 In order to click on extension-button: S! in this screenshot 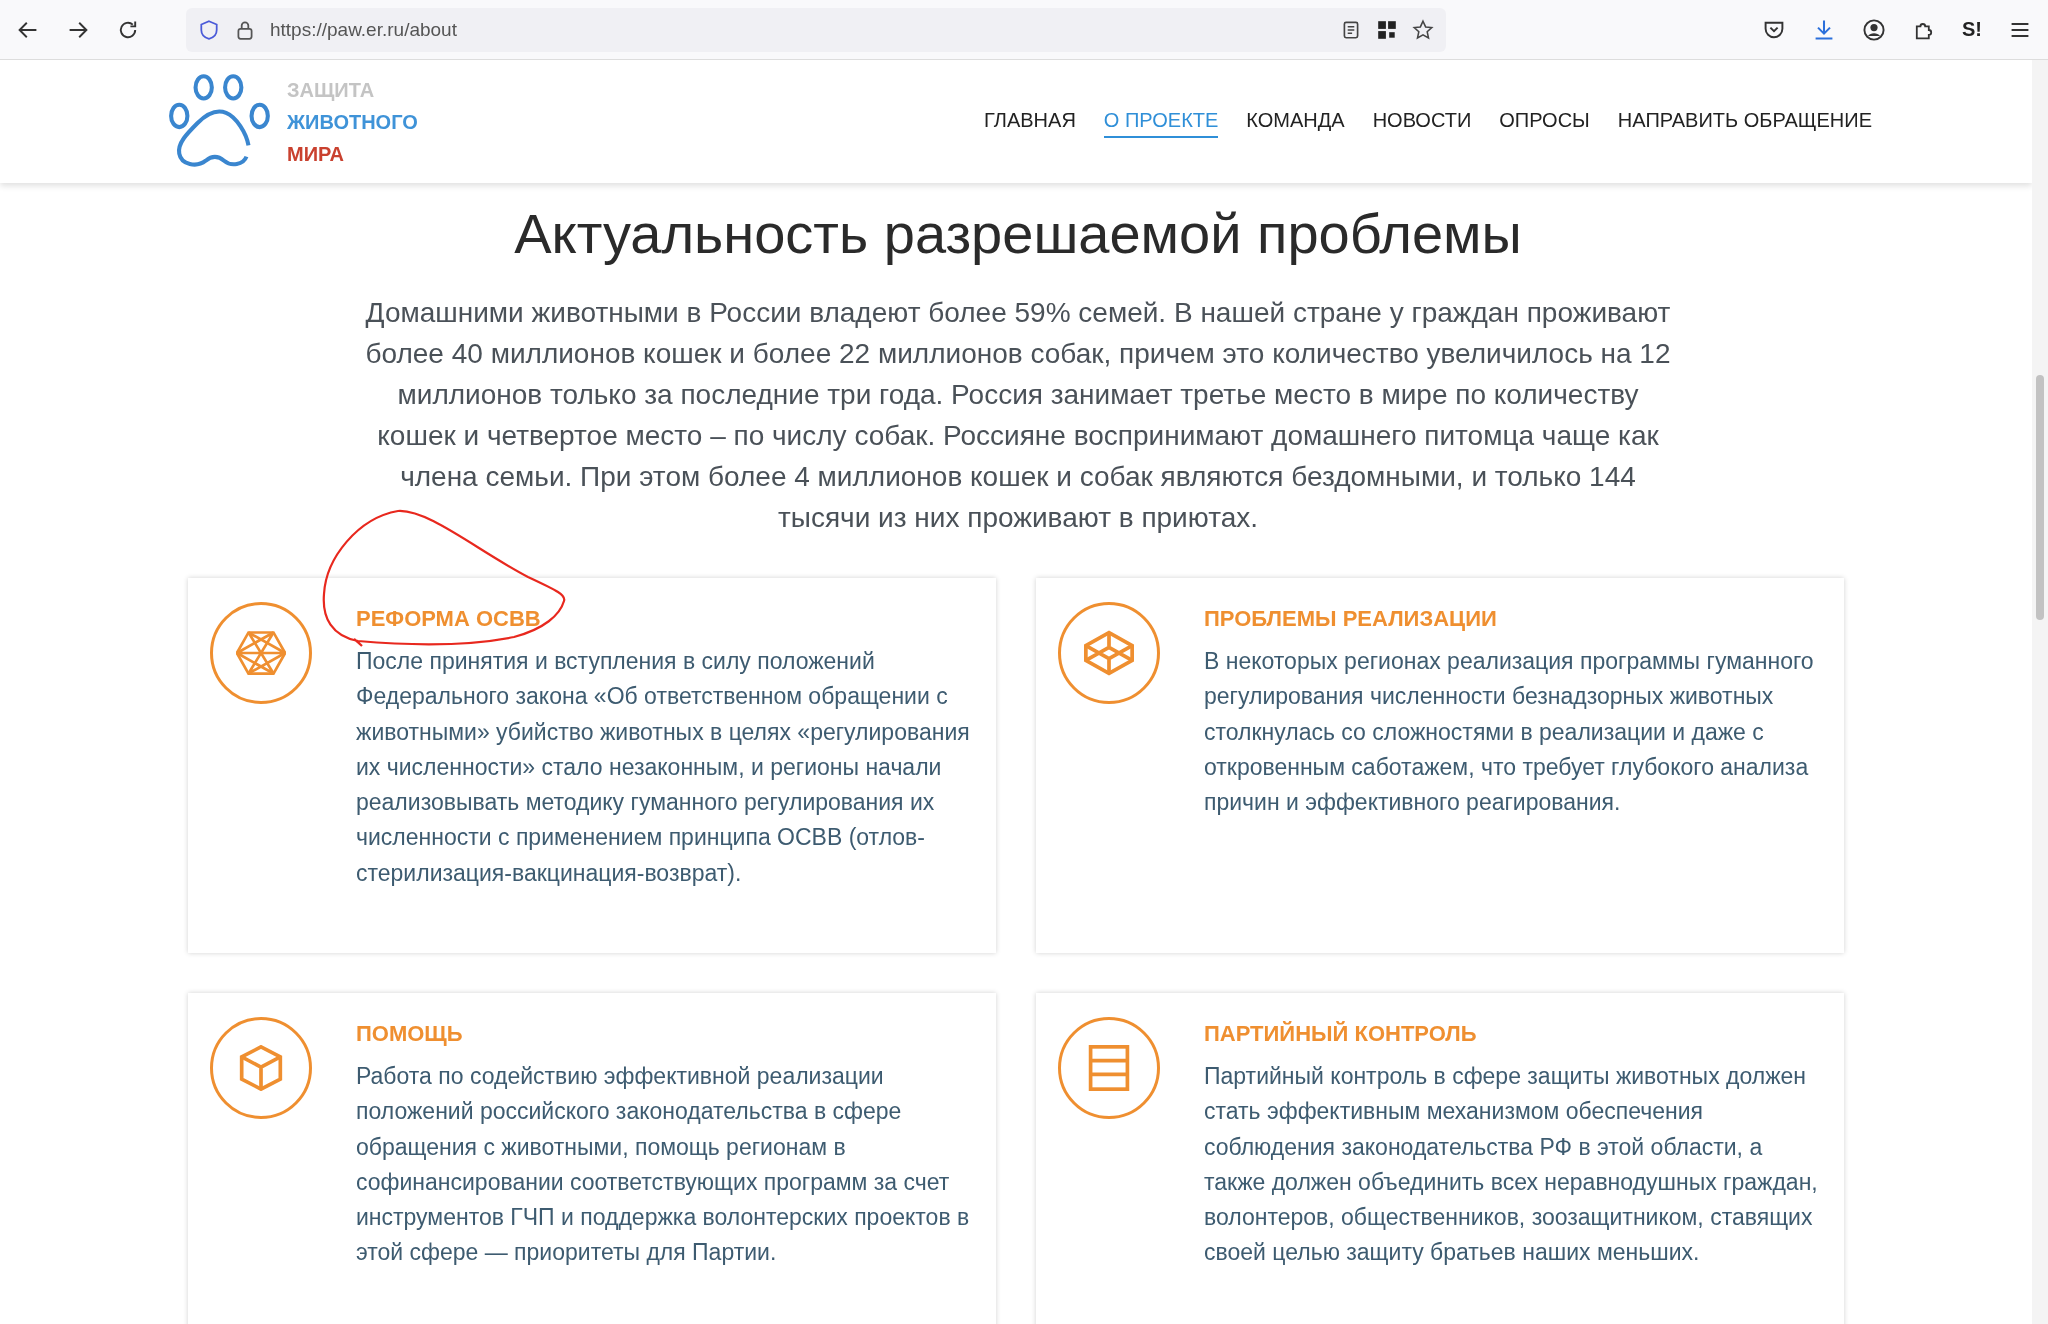, I will do `click(1972, 29)`.